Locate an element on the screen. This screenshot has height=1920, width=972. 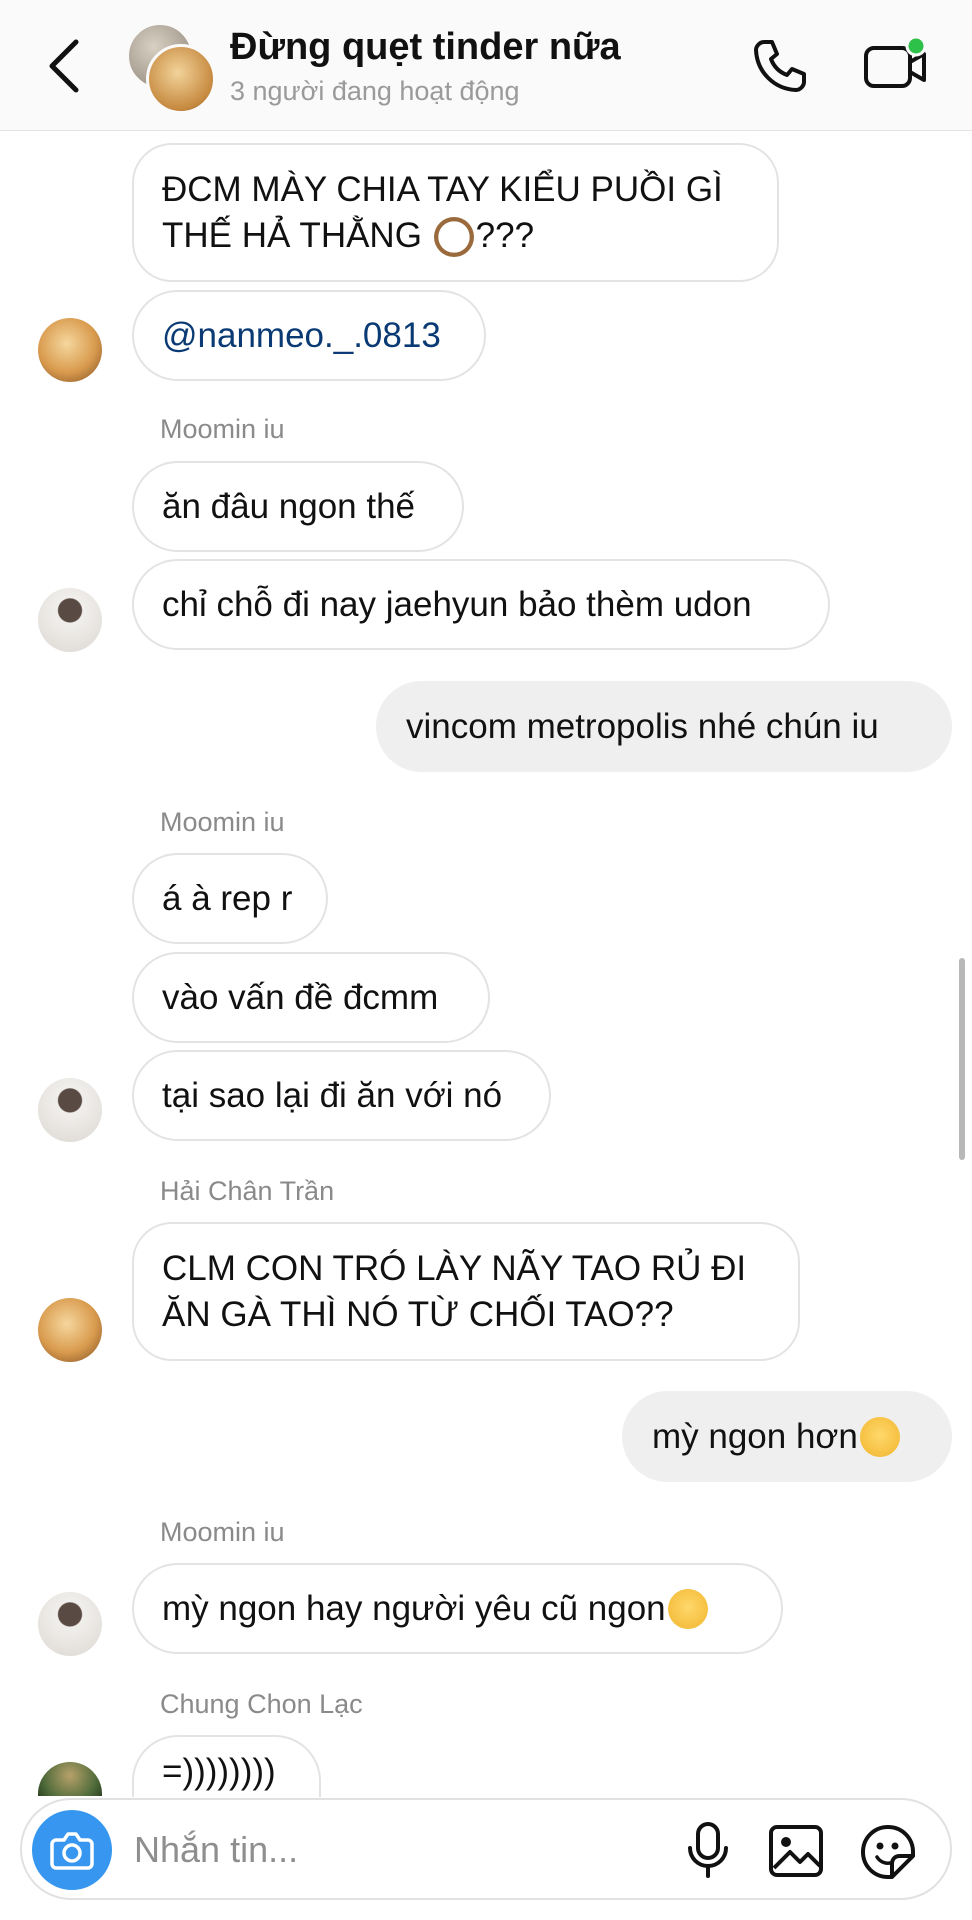
message-bubble-outgoing: vincom metropolis nhé chún iu is located at coordinates (664, 726).